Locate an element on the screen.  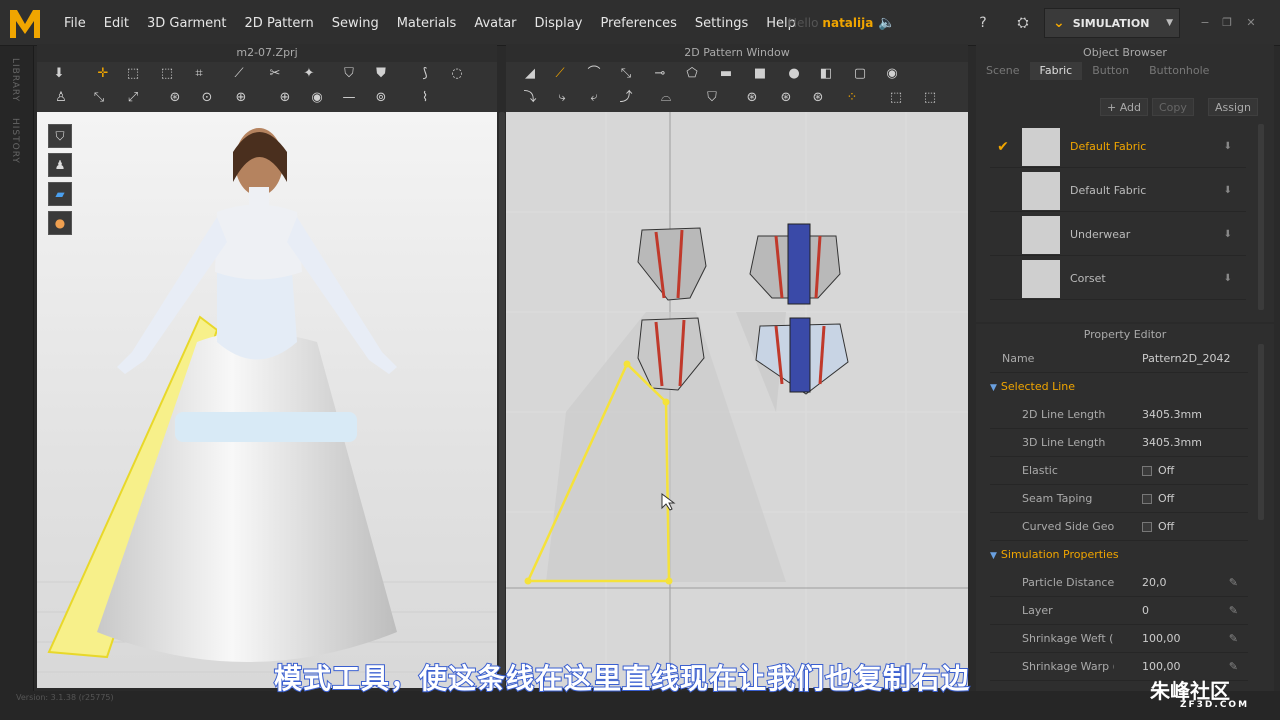
restore-icon: ❐ is located at coordinates (1227, 23).